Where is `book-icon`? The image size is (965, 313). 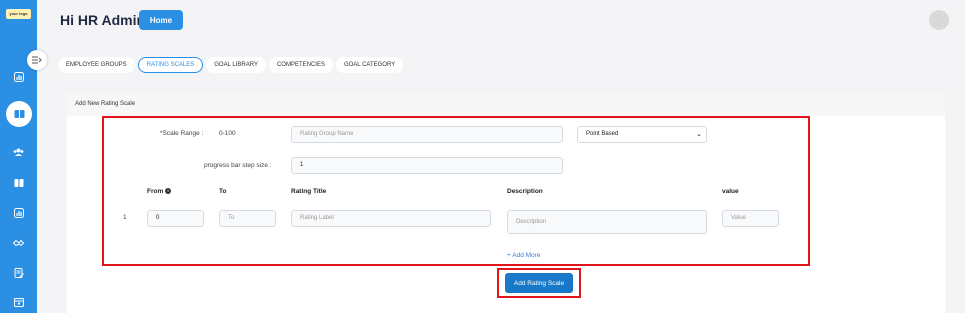 book-icon is located at coordinates (19, 114).